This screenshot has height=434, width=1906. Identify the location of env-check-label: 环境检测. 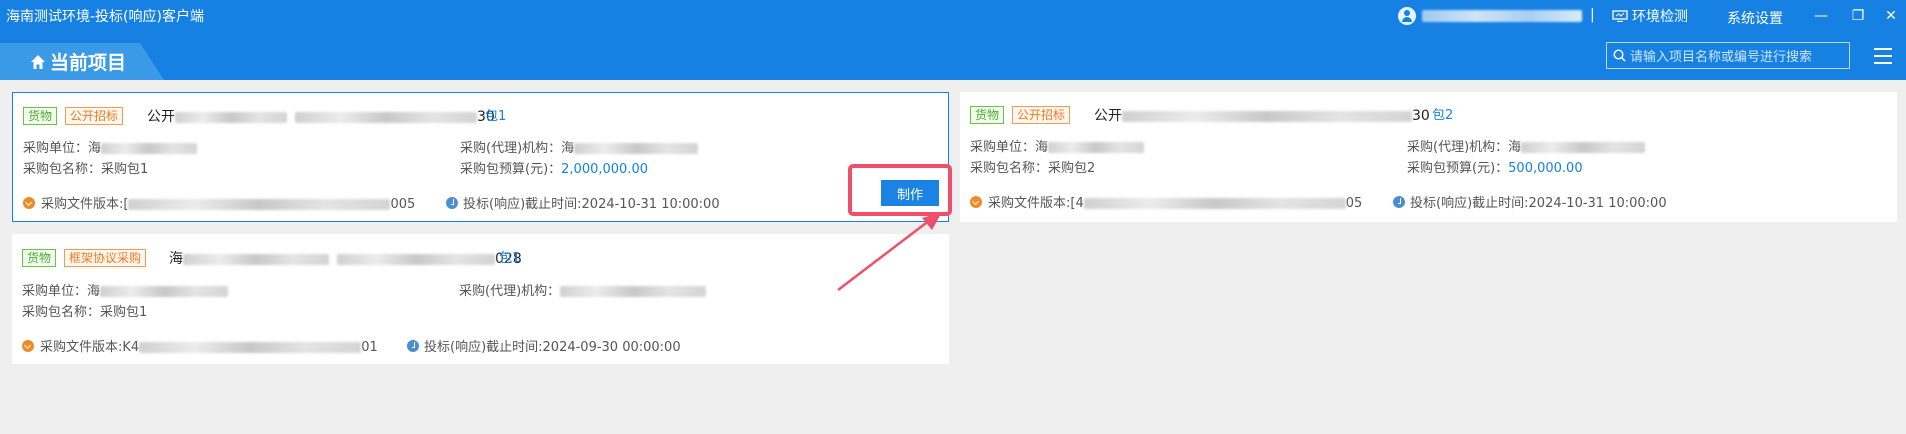
(1660, 17).